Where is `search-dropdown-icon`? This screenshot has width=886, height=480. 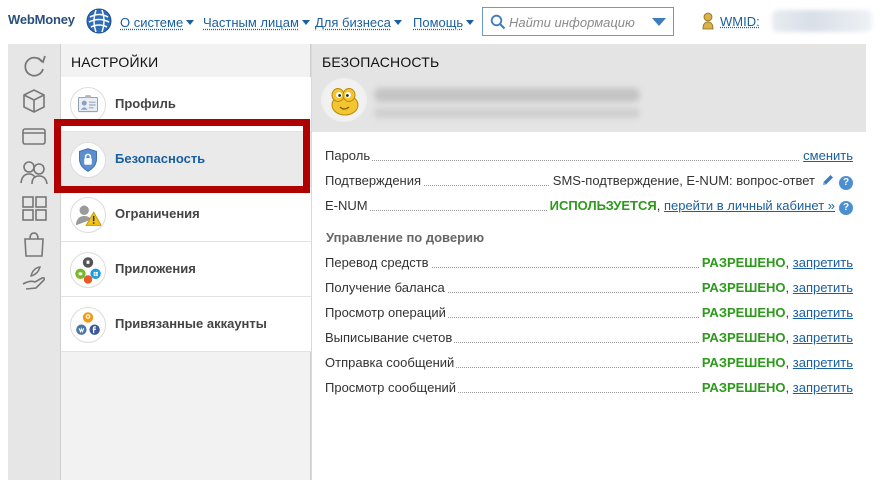
search-dropdown-icon is located at coordinates (659, 22).